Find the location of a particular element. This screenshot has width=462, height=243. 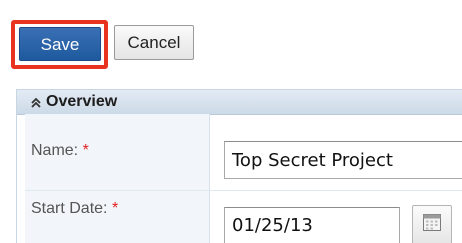

start-date-label: Start Date: * is located at coordinates (74, 209).